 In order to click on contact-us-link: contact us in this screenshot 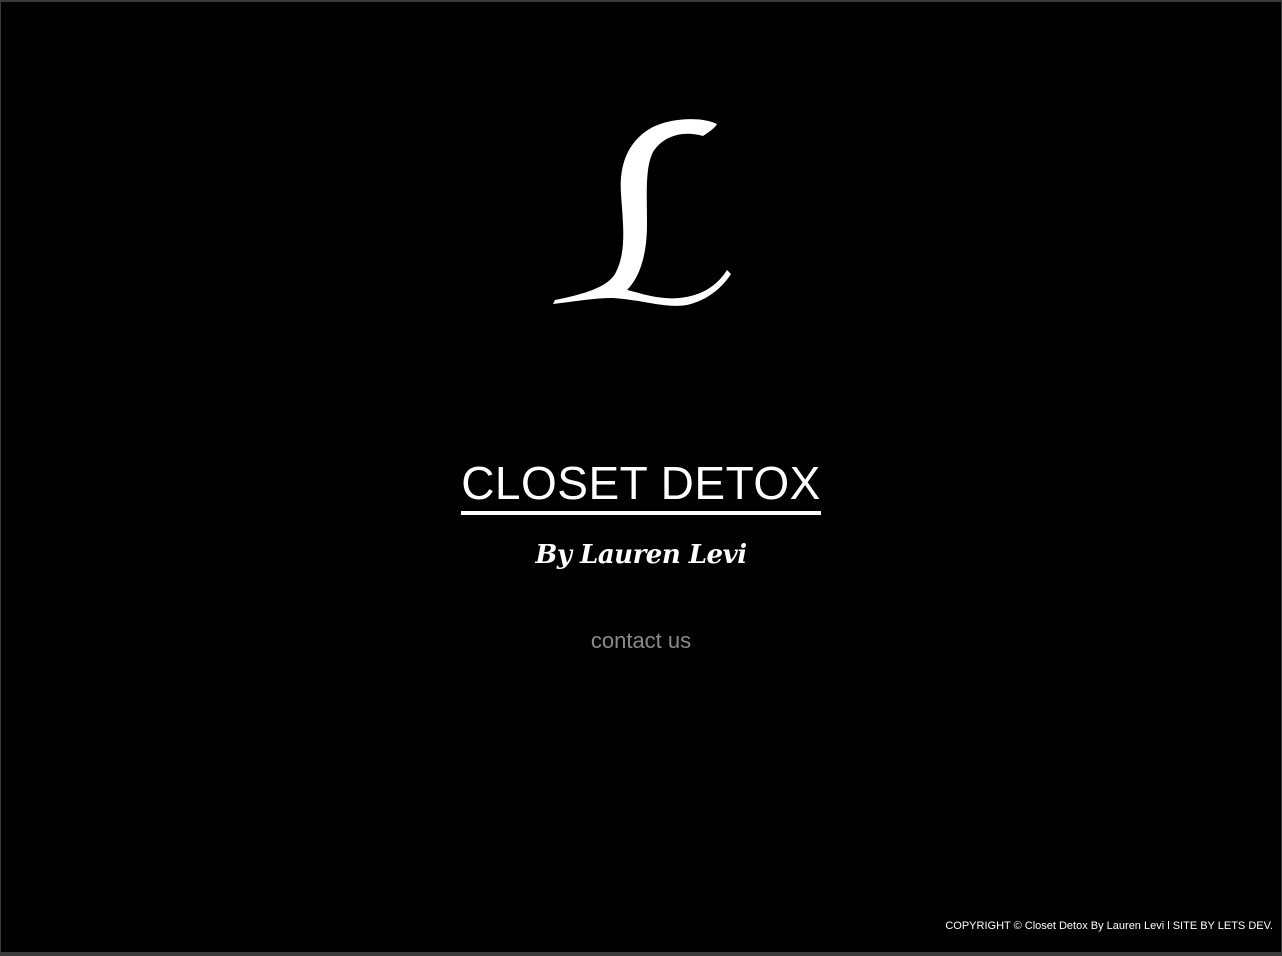, I will do `click(641, 640)`.